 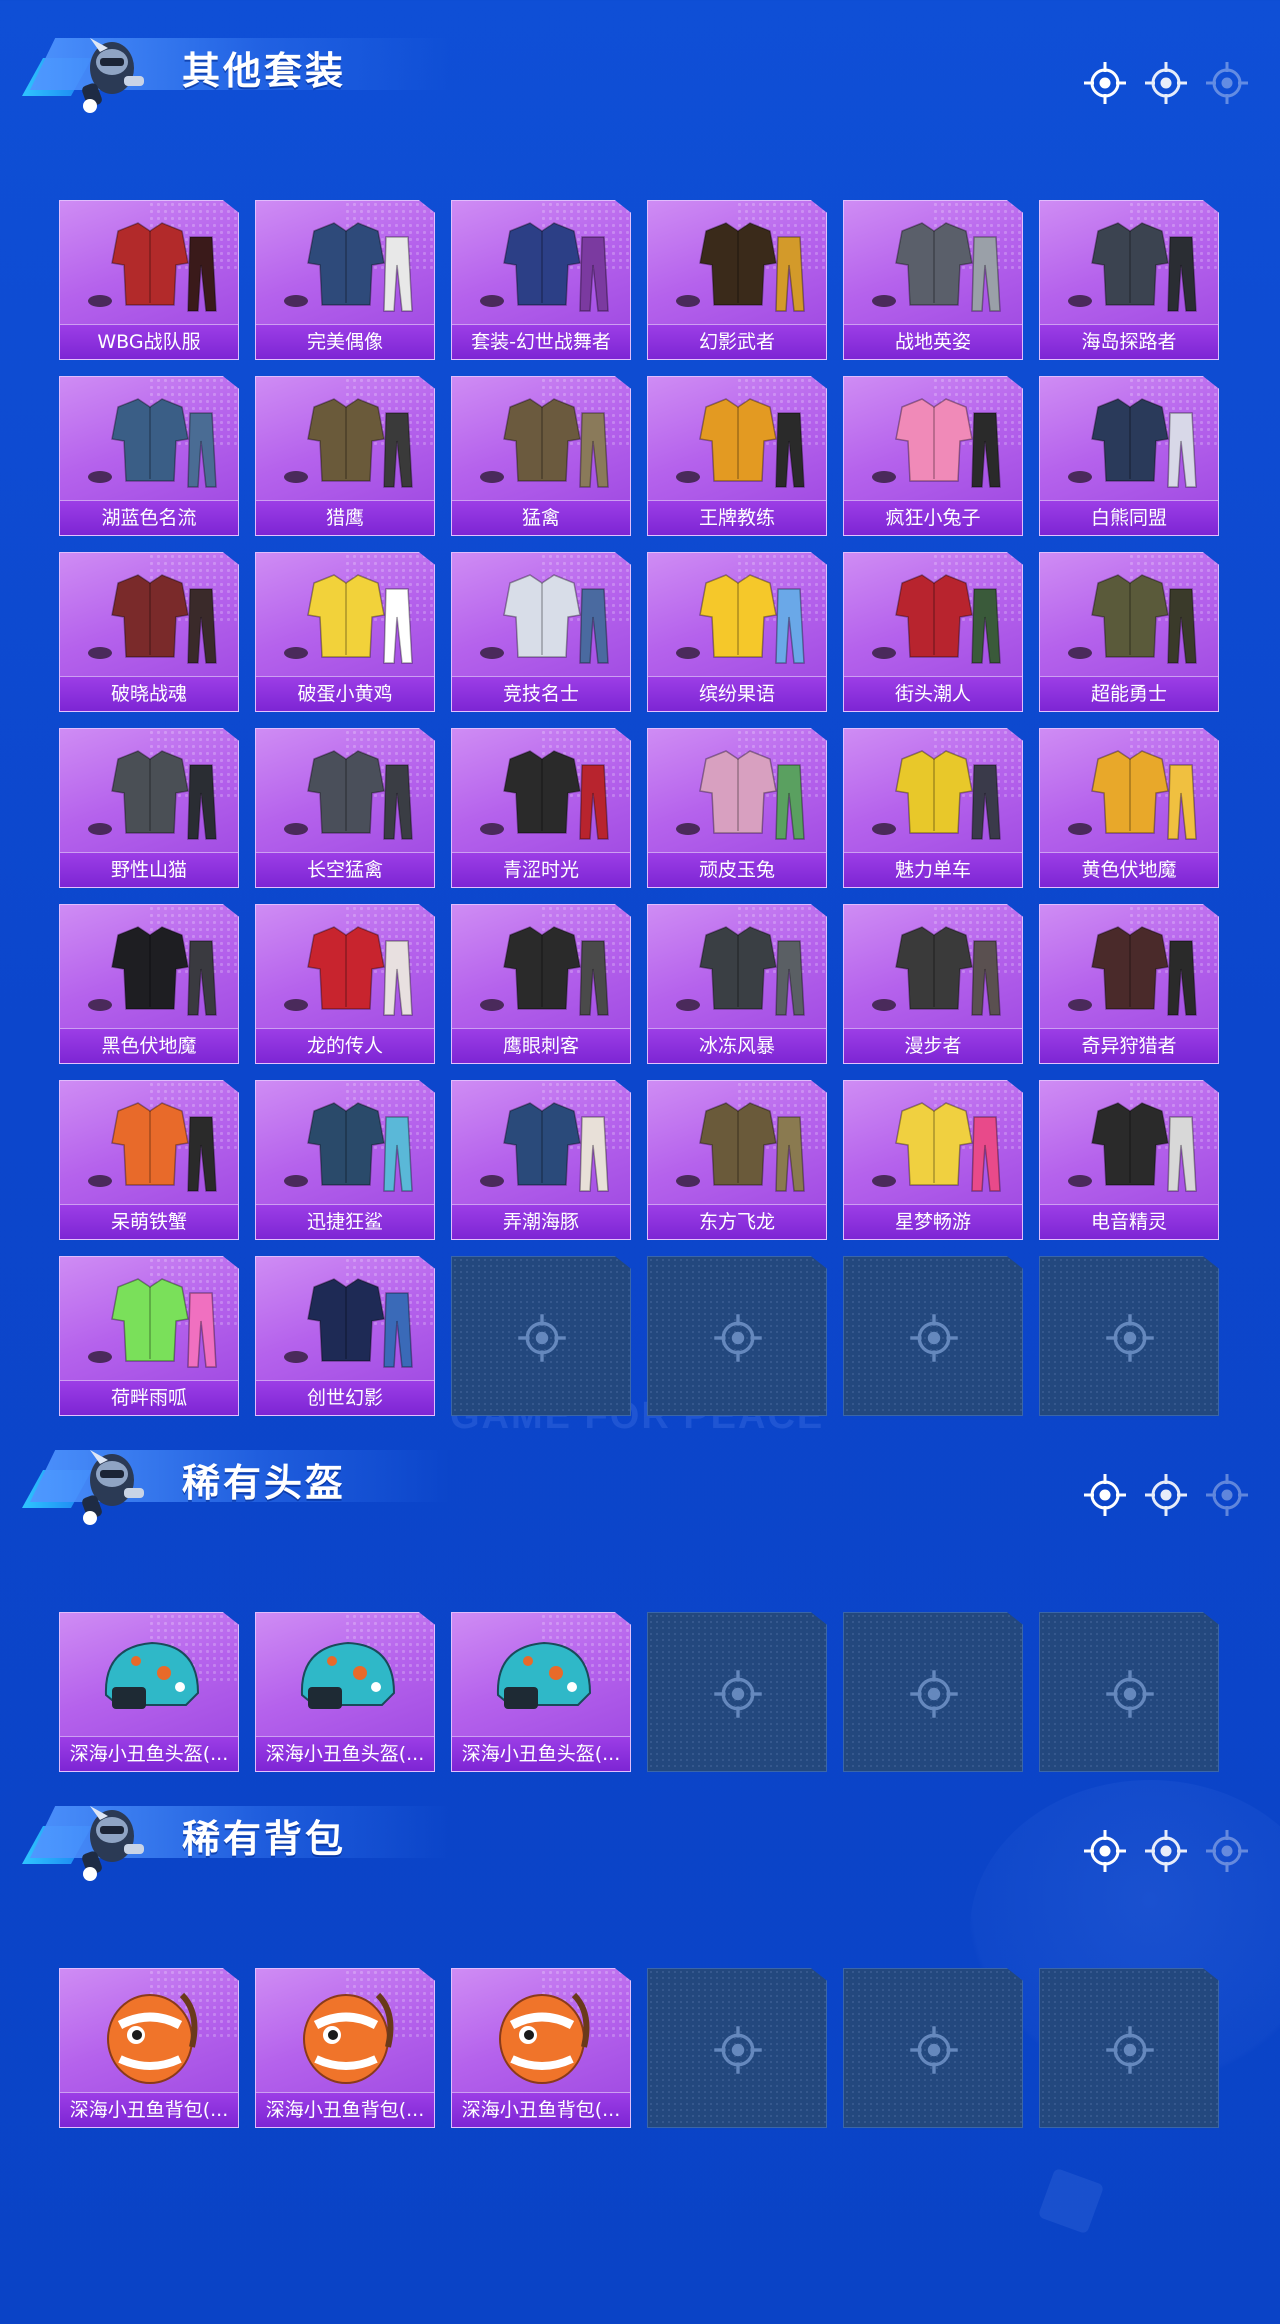 I want to click on item-card: 荷畔雨呱, so click(x=149, y=1336).